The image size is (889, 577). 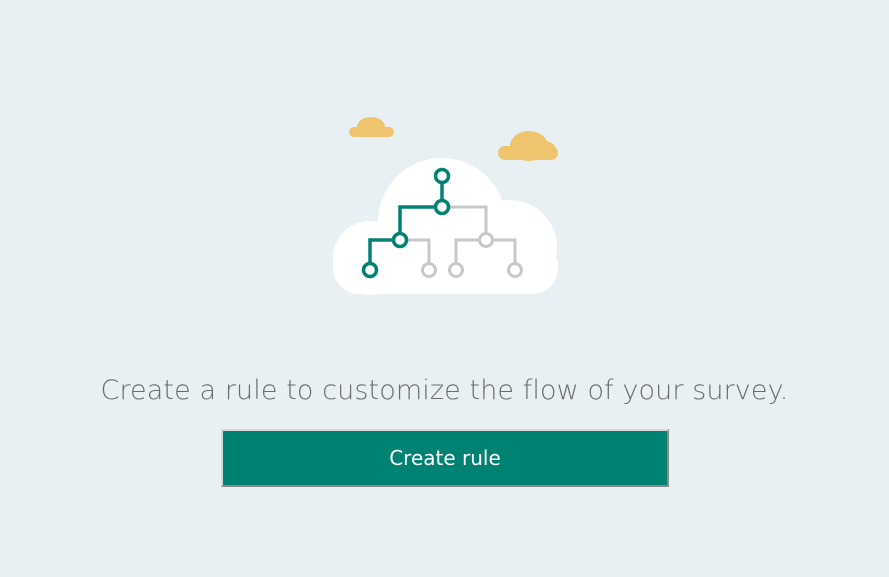 I want to click on inactive-branch-lines, so click(x=458, y=237).